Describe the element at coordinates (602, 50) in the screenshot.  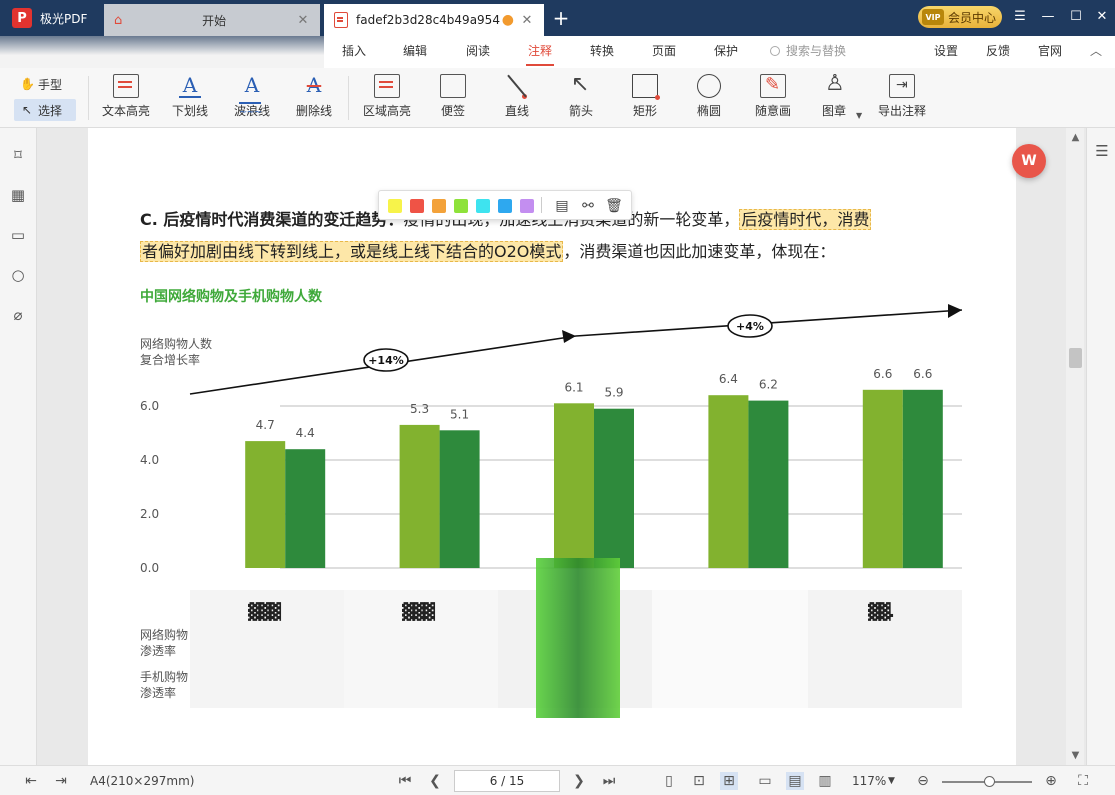
I see `menu-convert: 转换` at that location.